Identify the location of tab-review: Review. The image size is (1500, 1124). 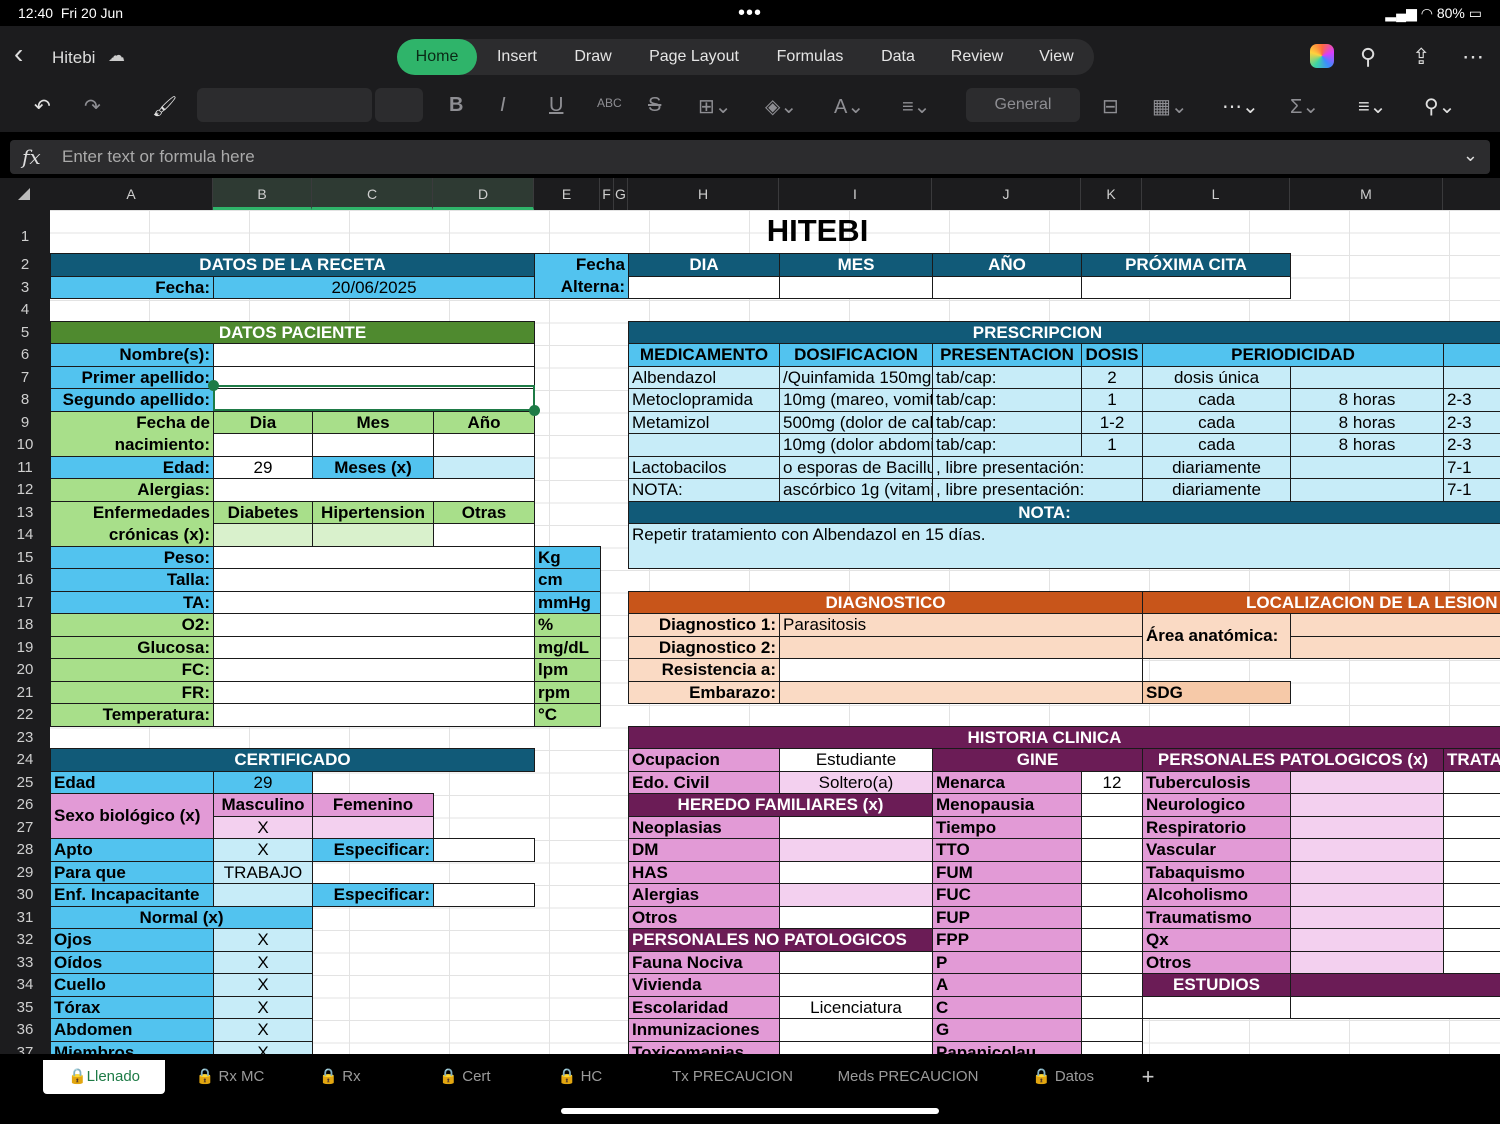
(977, 57).